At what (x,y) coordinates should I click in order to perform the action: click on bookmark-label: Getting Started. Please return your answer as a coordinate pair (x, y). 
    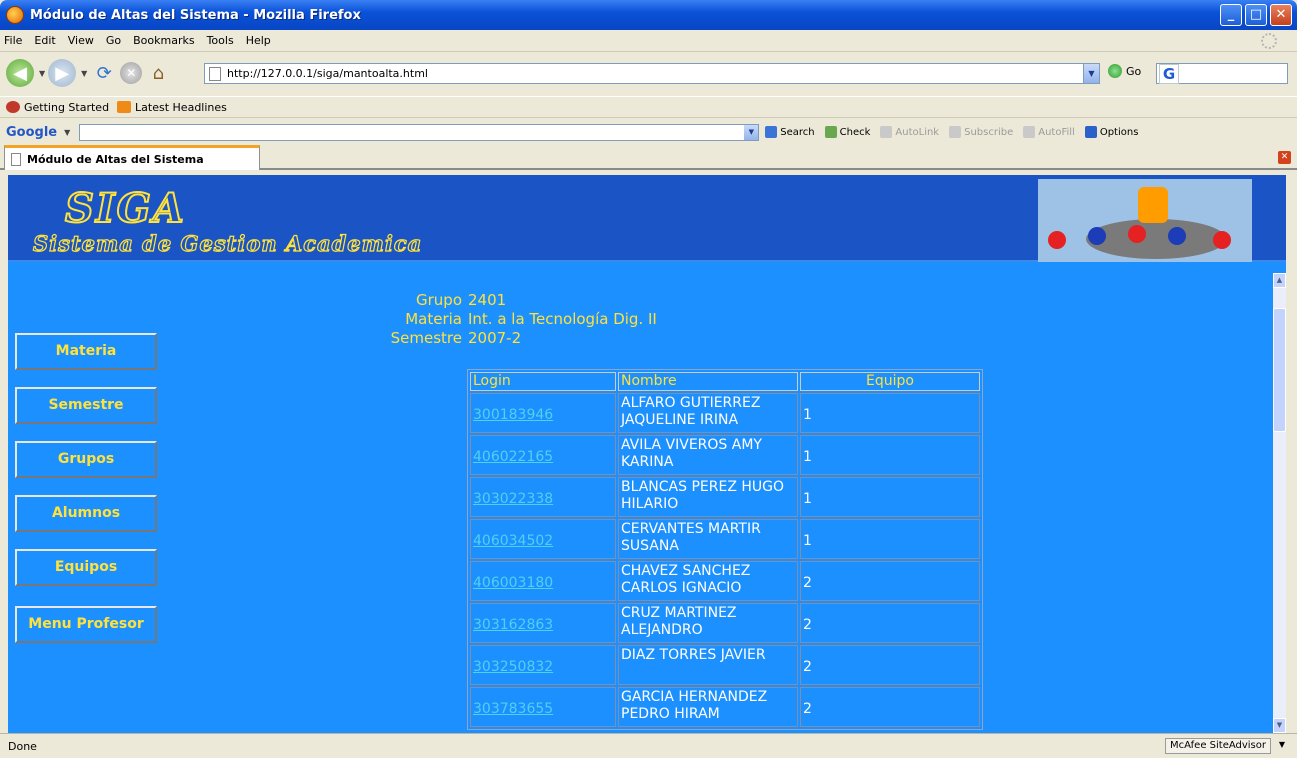
    Looking at the image, I should click on (67, 107).